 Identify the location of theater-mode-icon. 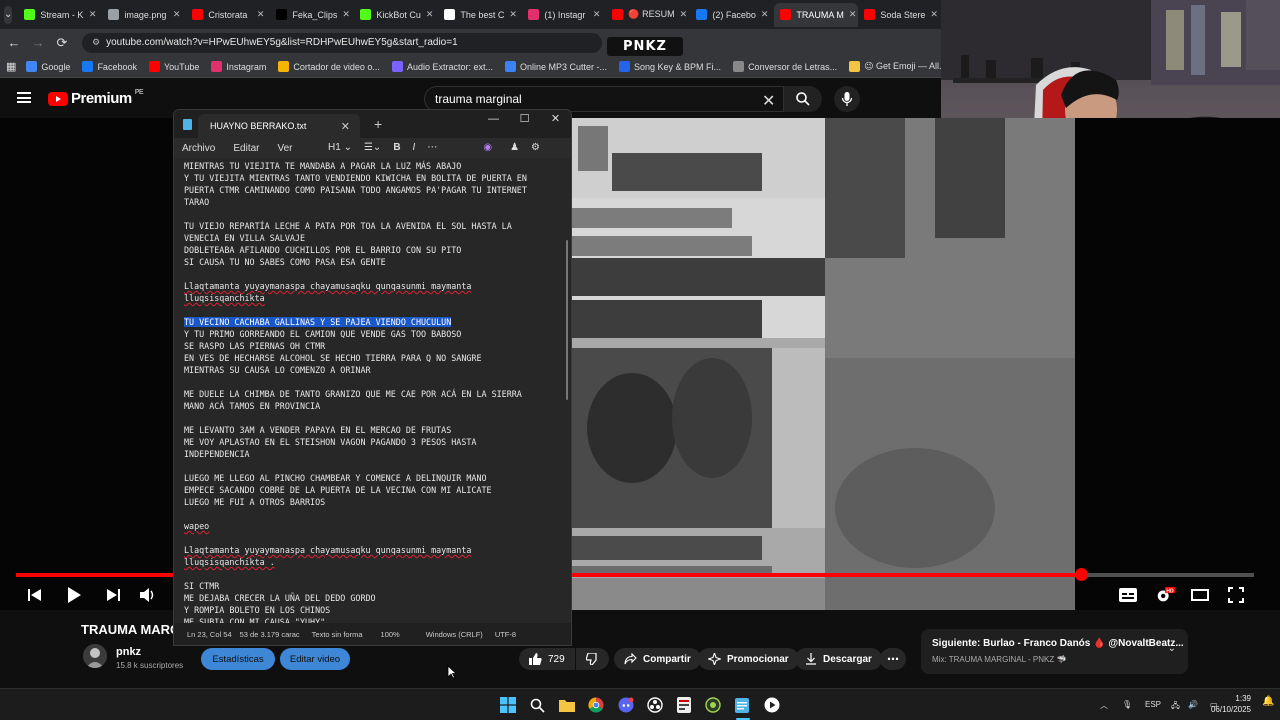
(1200, 595).